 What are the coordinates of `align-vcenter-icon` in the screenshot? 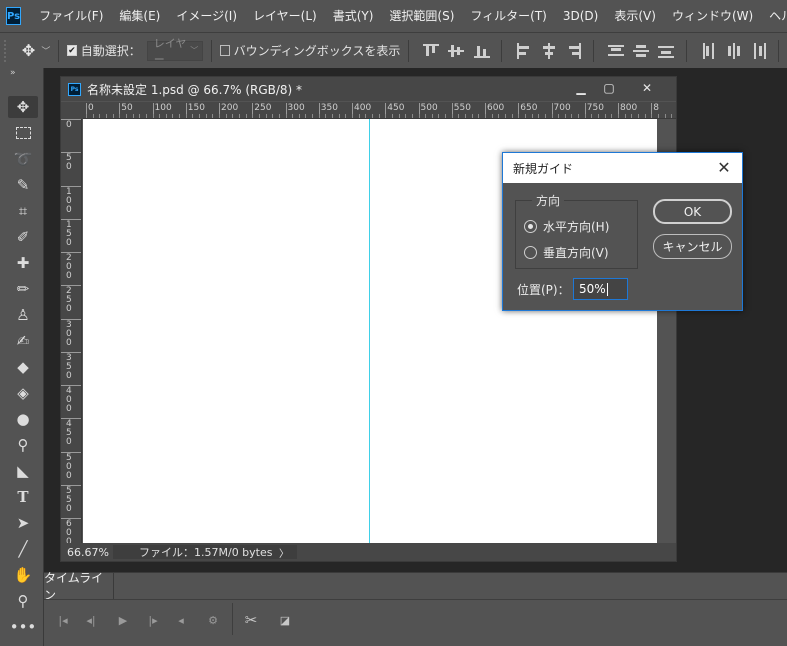 It's located at (456, 51).